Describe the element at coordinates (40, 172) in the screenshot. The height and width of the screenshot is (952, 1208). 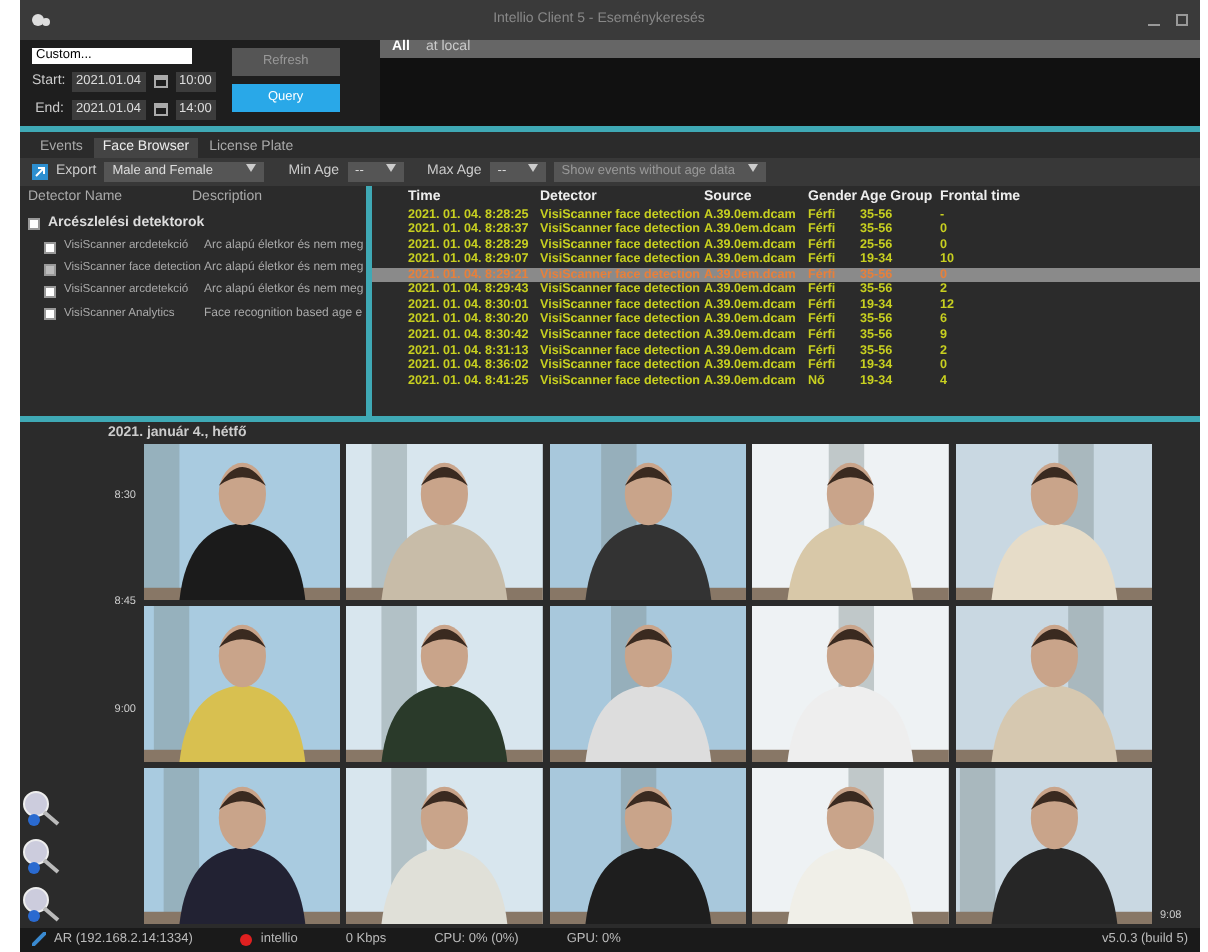
I see `export-icon` at that location.